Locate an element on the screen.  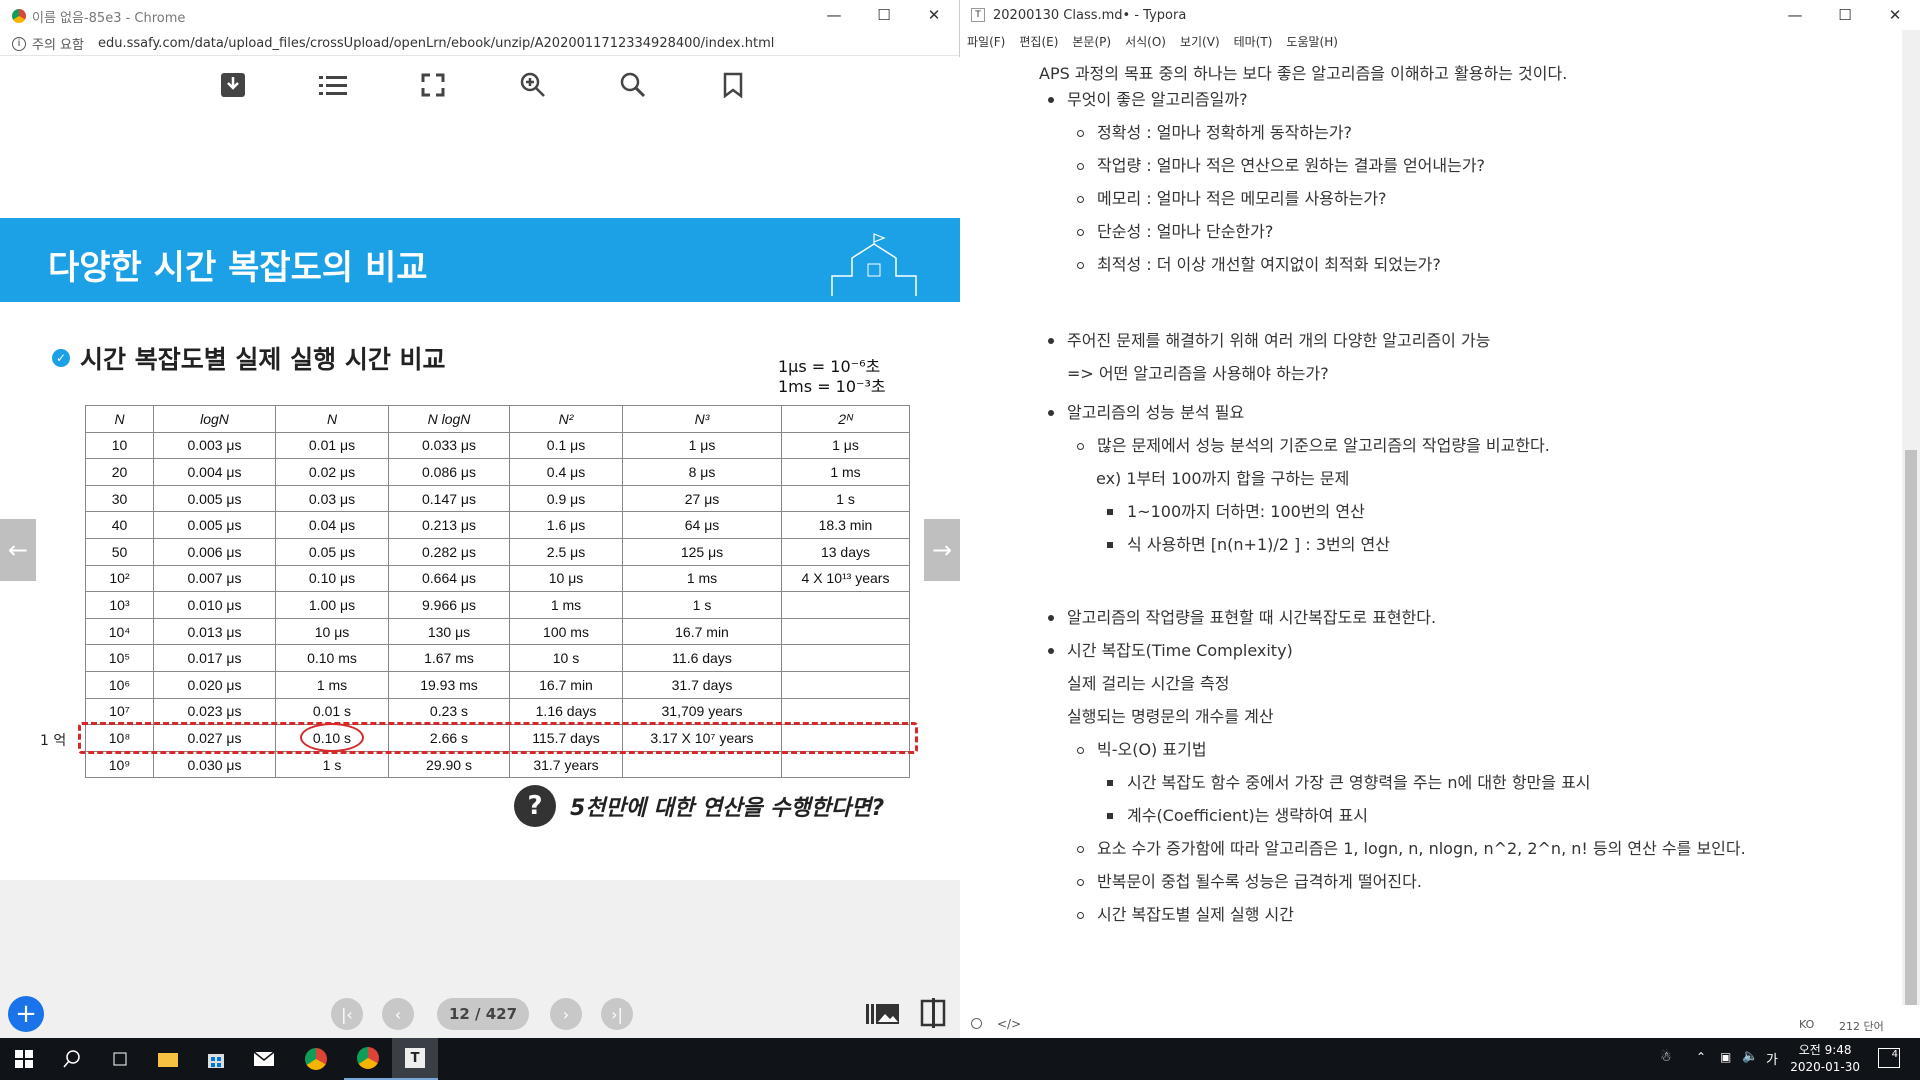
doc-line: 알고리즘의 작업량을 표현할 때 시간복잡도로 표현한다. is located at coordinates (1251, 618).